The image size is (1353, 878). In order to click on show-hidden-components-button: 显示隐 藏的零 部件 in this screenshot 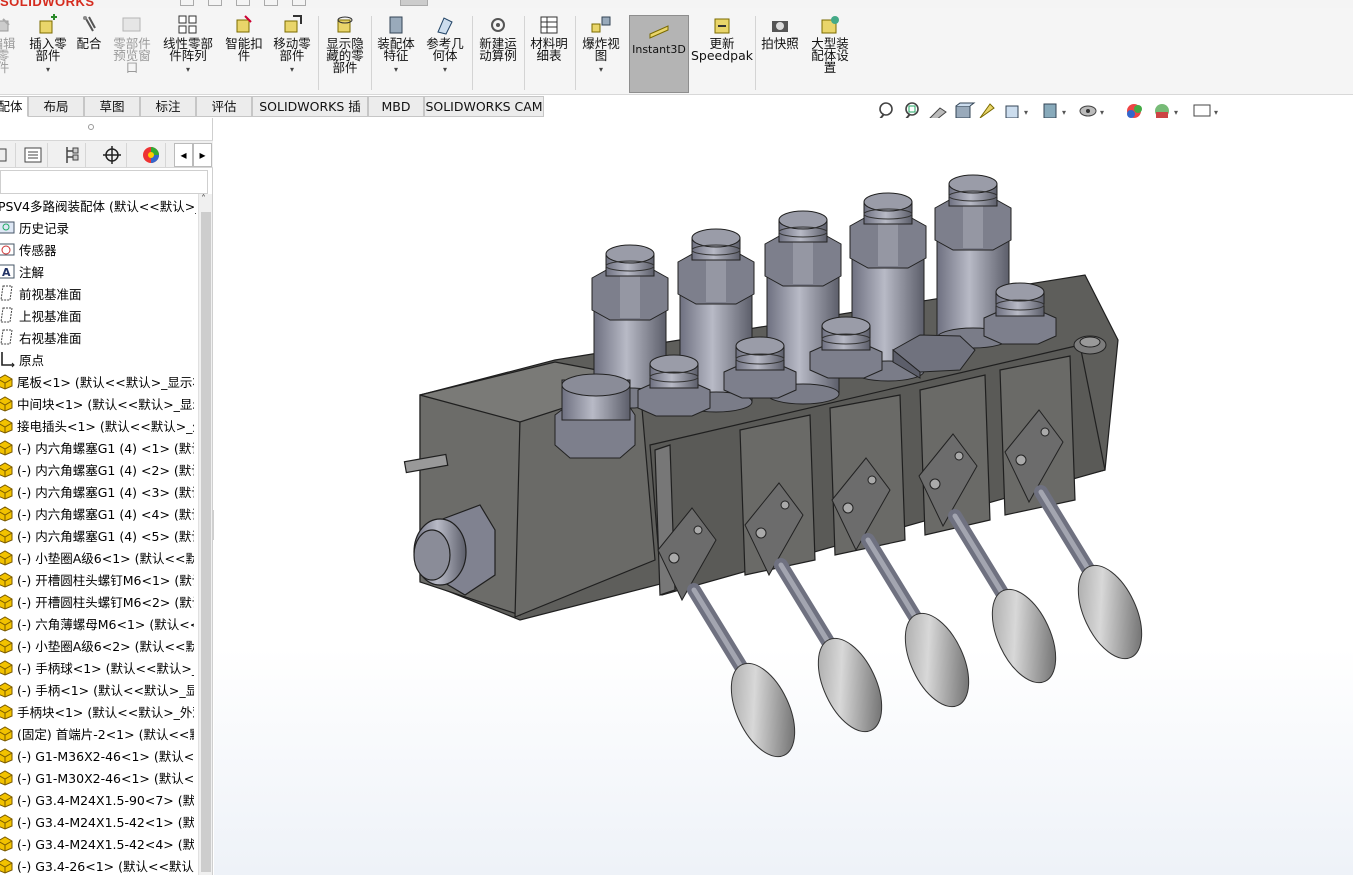, I will do `click(345, 54)`.